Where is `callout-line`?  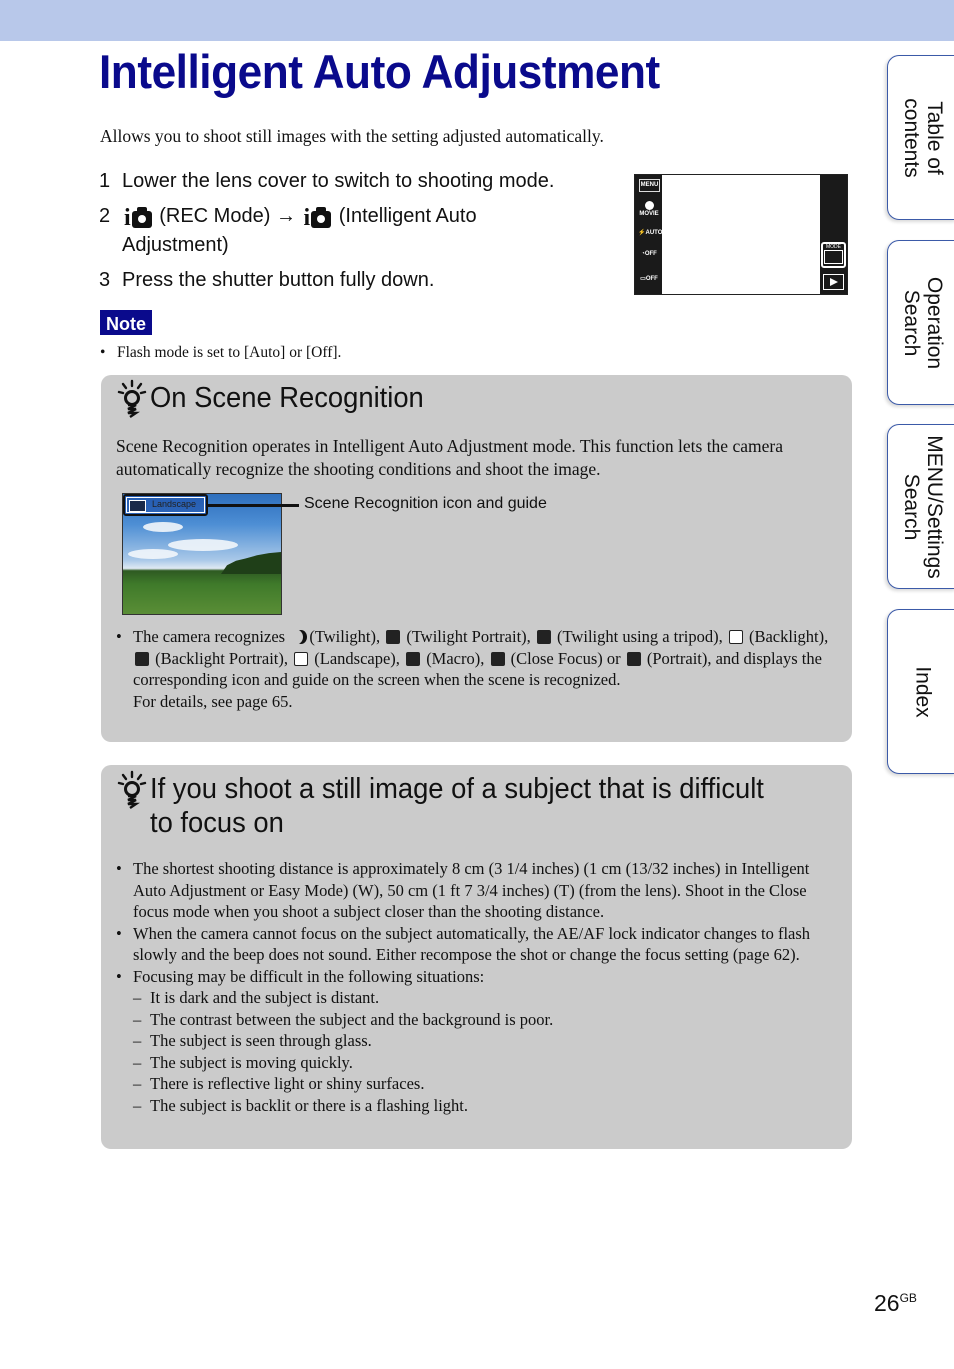
callout-line is located at coordinates (253, 505).